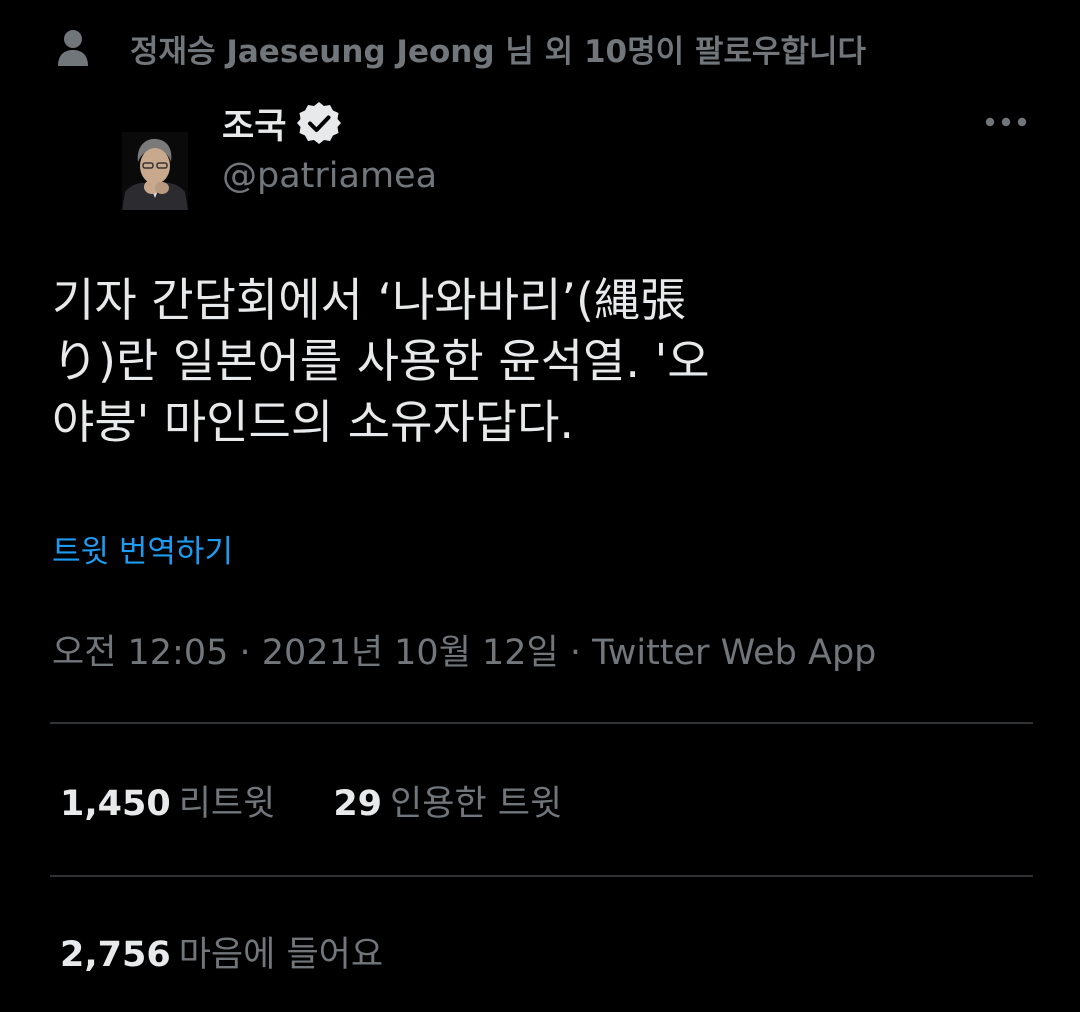 The image size is (1080, 1012). I want to click on likes-stats: 2,756 마음에 들어요, so click(221, 951).